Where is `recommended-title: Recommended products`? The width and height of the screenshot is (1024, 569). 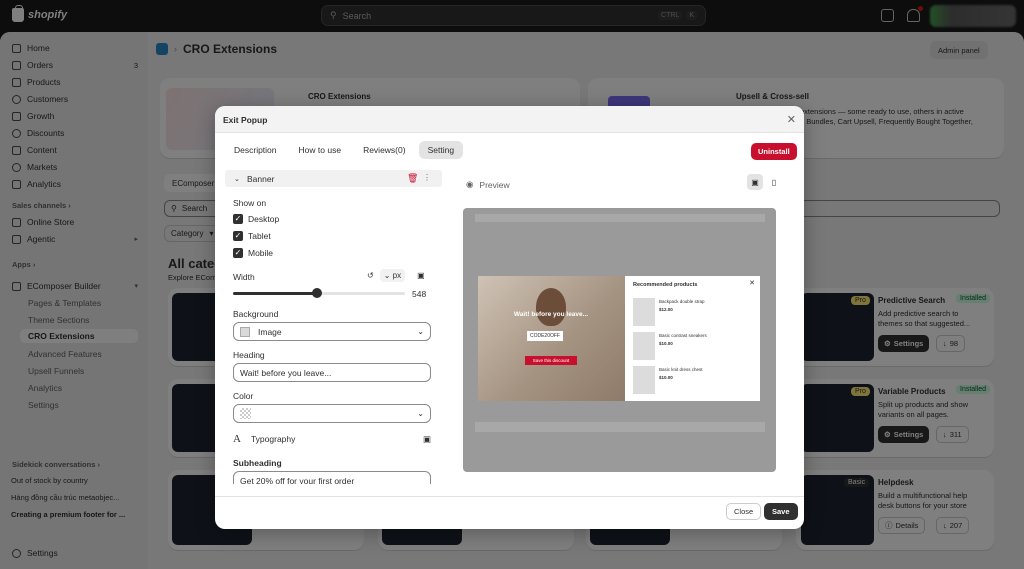 recommended-title: Recommended products is located at coordinates (665, 285).